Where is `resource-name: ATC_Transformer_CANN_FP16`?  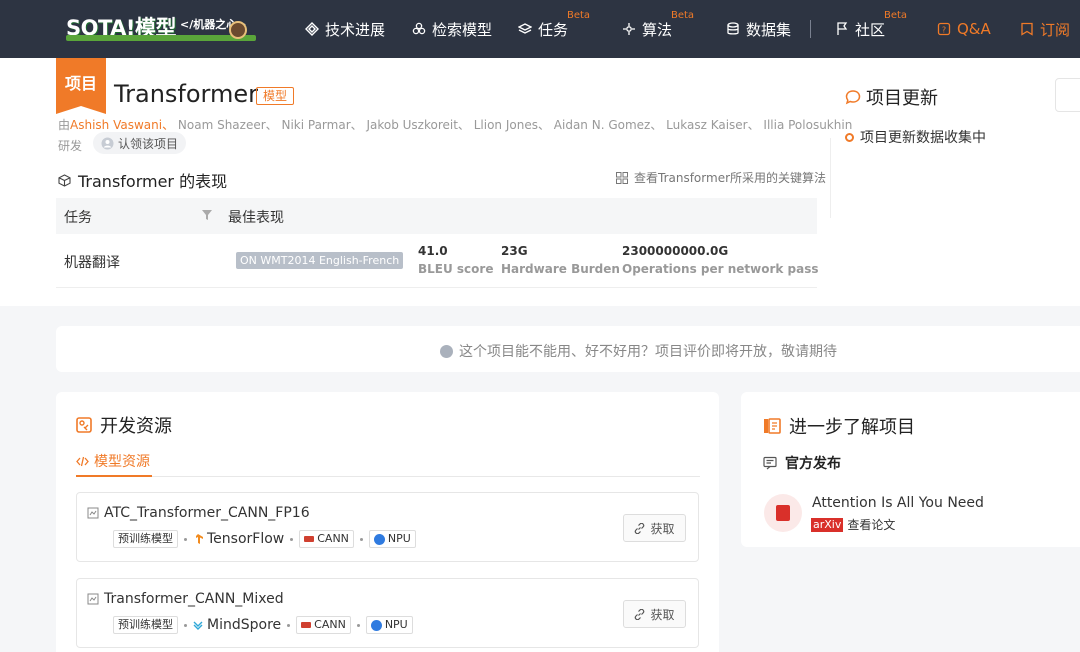
resource-name: ATC_Transformer_CANN_FP16 is located at coordinates (198, 513).